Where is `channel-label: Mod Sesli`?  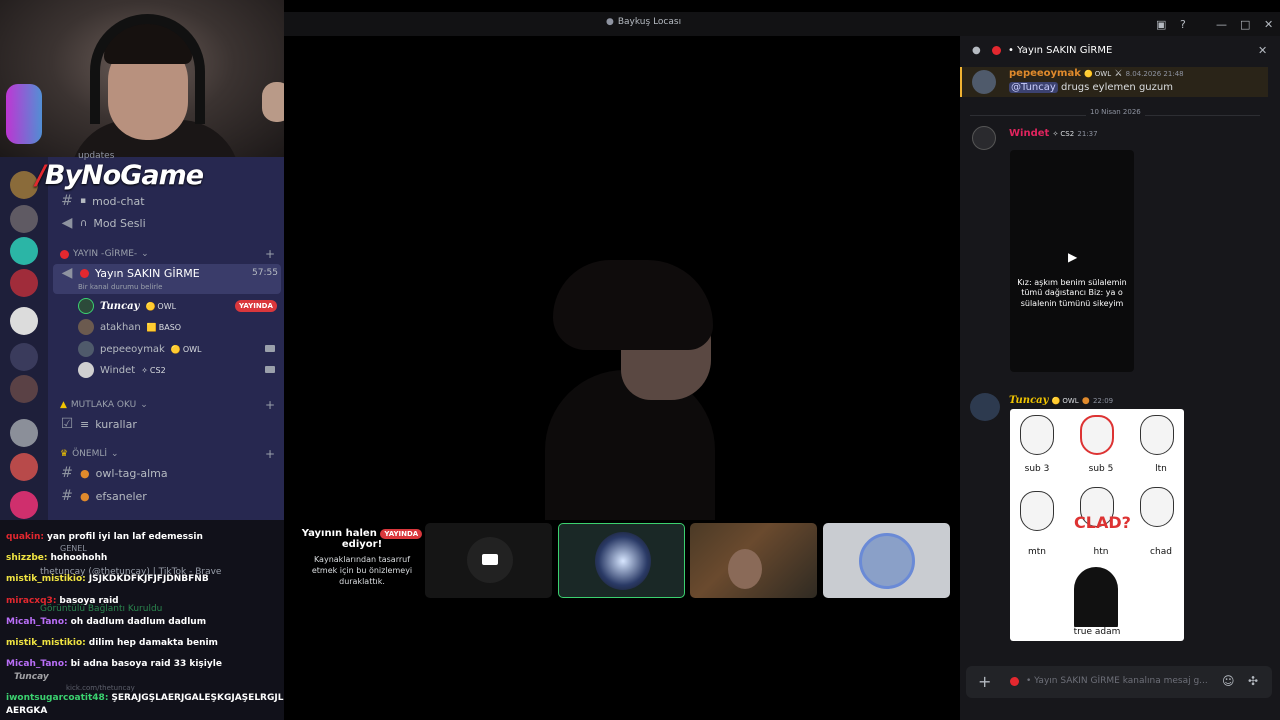 channel-label: Mod Sesli is located at coordinates (119, 223).